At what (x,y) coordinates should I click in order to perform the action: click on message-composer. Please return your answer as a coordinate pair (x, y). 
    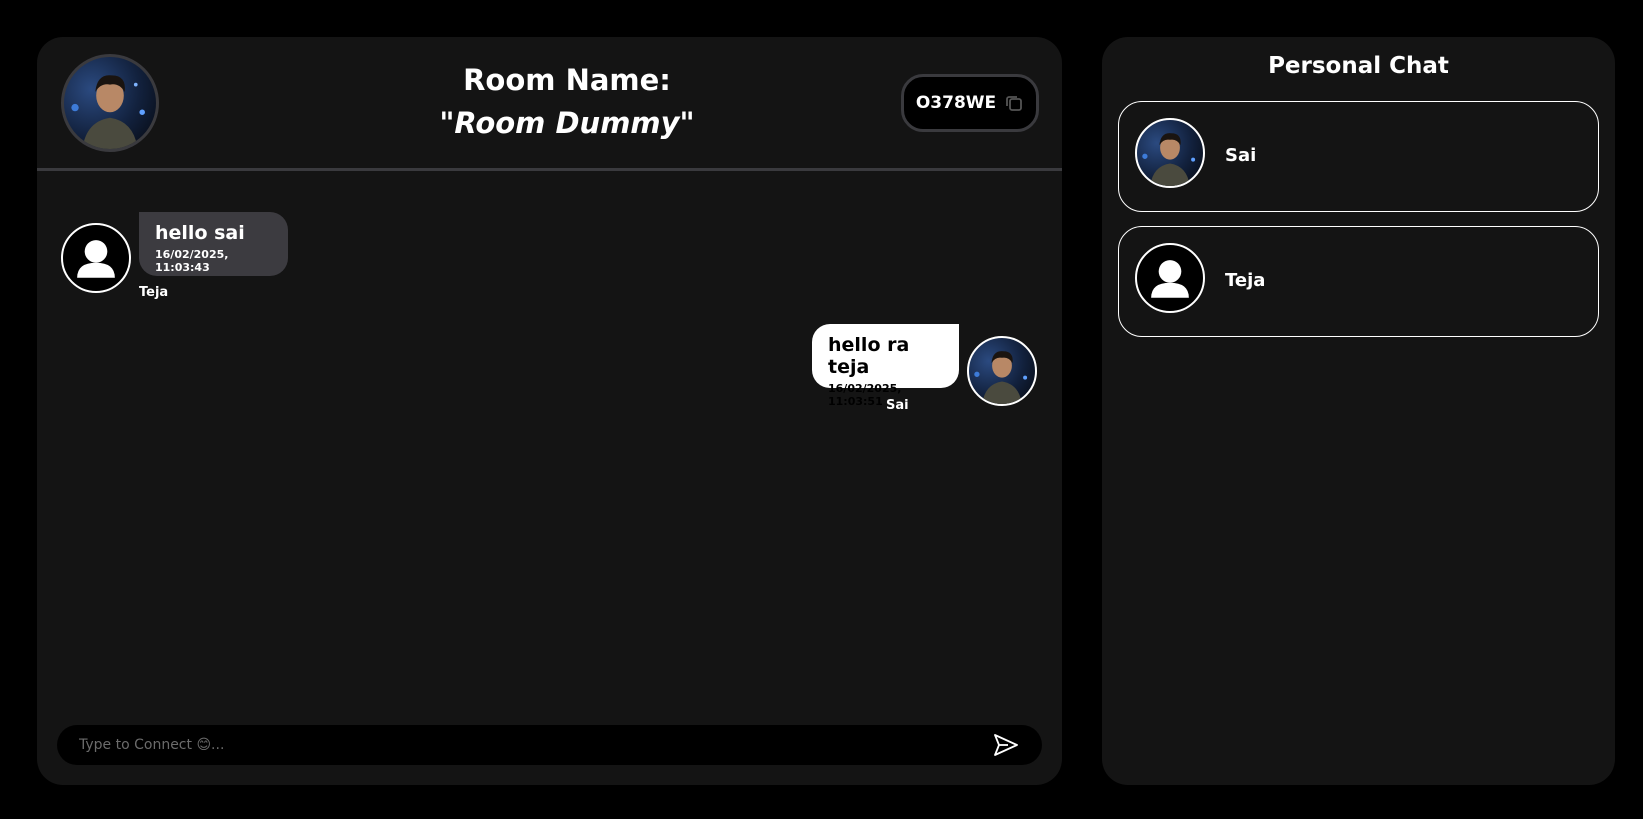
    Looking at the image, I should click on (549, 745).